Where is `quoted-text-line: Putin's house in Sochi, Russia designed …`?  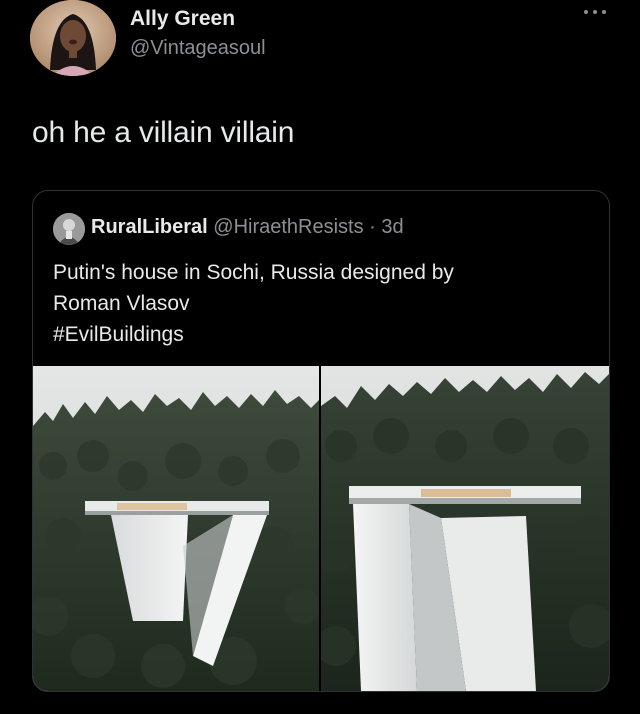 quoted-text-line: Putin's house in Sochi, Russia designed … is located at coordinates (253, 272).